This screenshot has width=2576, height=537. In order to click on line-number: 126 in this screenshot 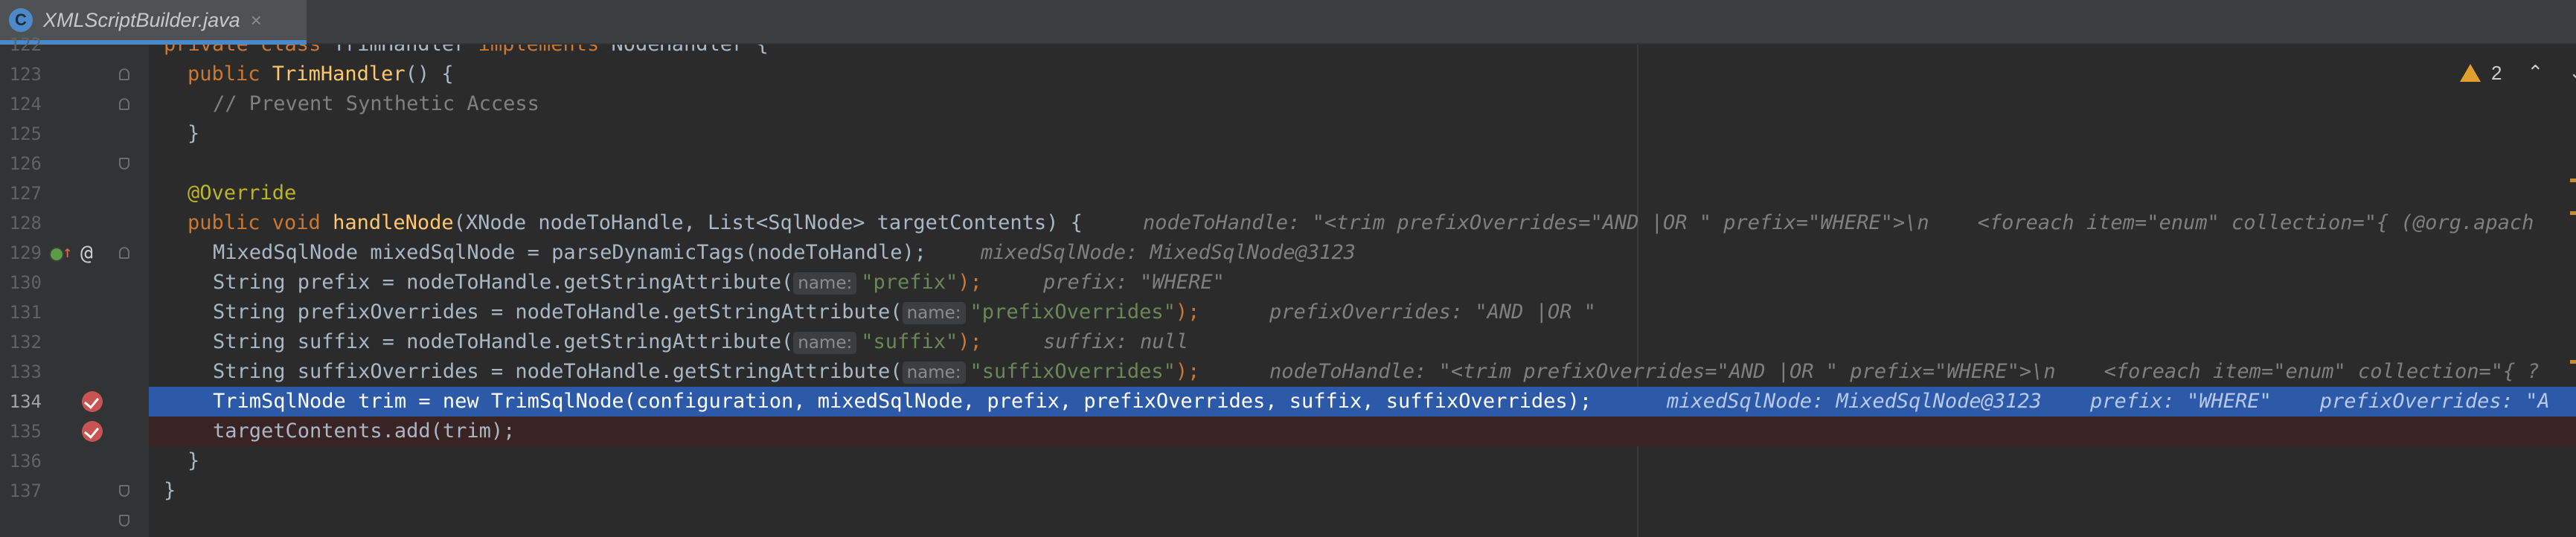, I will do `click(25, 163)`.